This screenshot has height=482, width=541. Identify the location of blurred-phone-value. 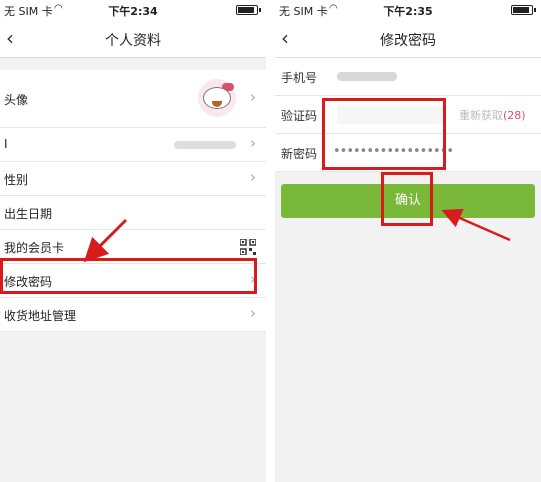
(367, 76).